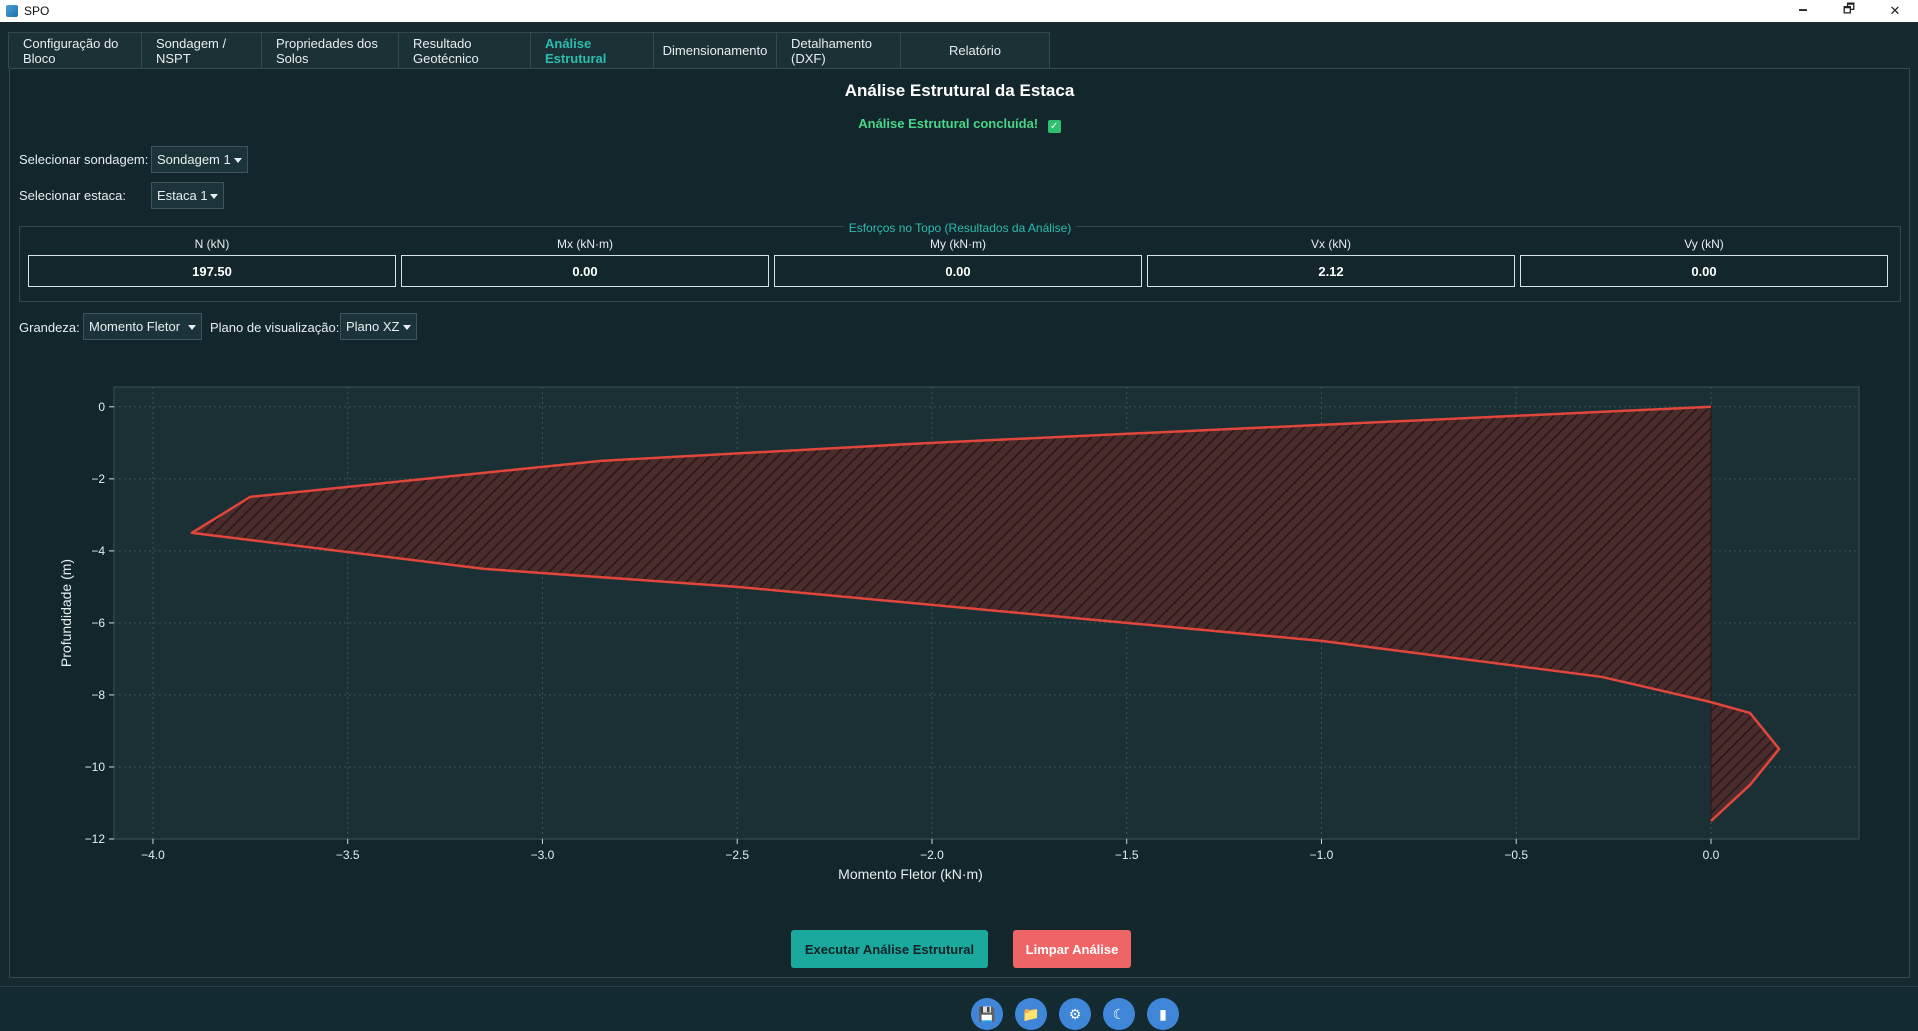 This screenshot has width=1918, height=1031. What do you see at coordinates (959, 1008) in the screenshot?
I see `bottom-toolbar: 💾 📁 ⚙ ☾ ▮` at bounding box center [959, 1008].